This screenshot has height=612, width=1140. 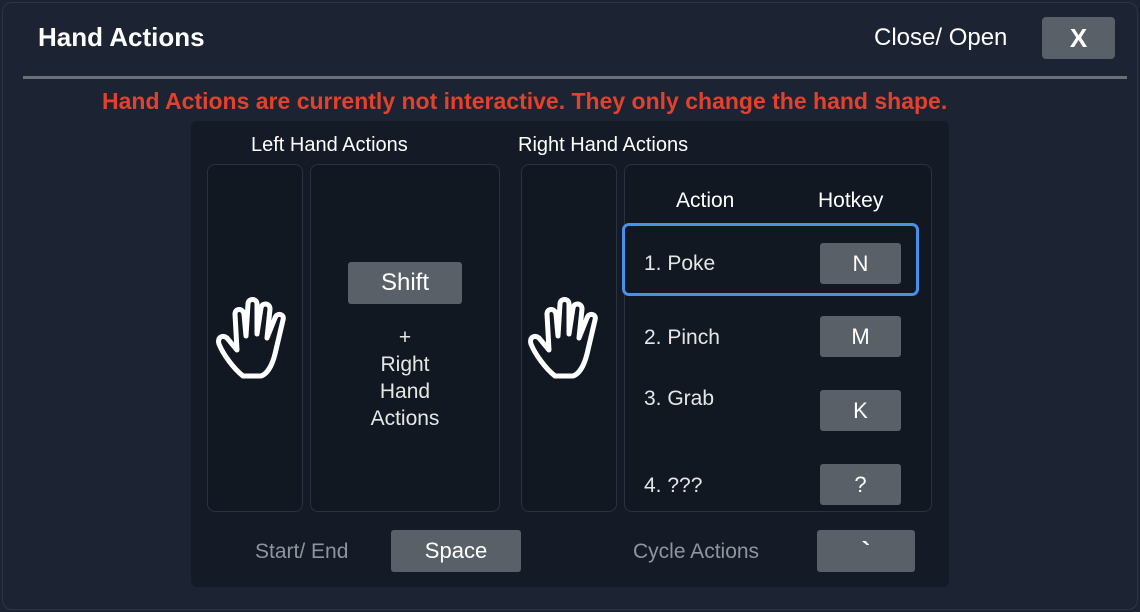 I want to click on close-button: X, so click(x=1078, y=38).